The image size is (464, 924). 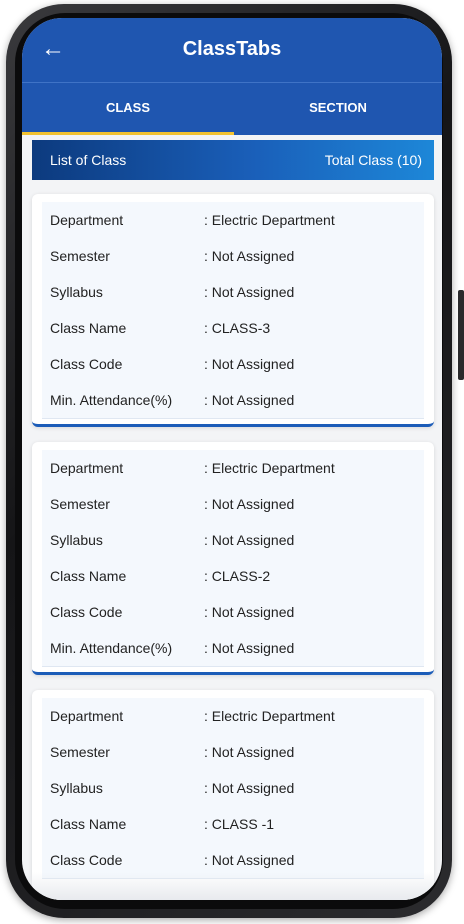 What do you see at coordinates (237, 576) in the screenshot?
I see `field-value: : CLASS-2` at bounding box center [237, 576].